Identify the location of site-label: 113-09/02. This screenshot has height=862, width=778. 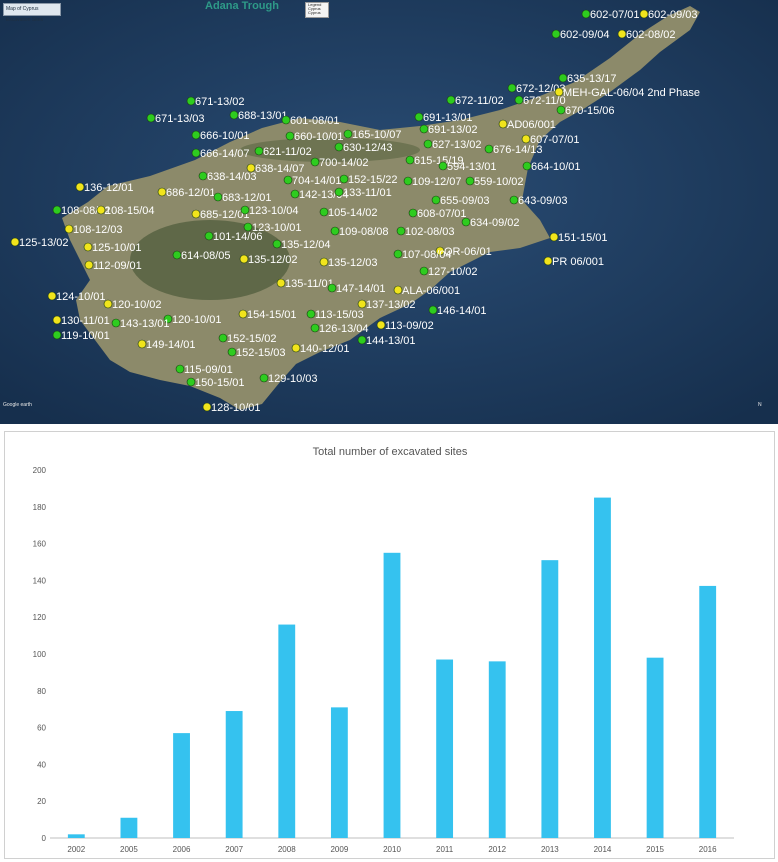
(409, 326).